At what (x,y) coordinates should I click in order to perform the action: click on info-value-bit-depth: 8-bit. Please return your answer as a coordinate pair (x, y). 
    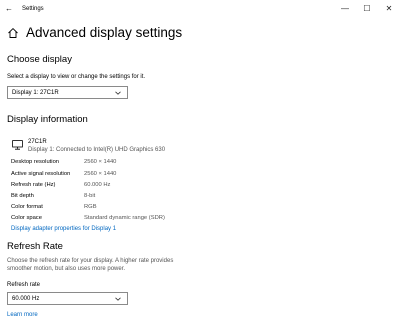
    Looking at the image, I should click on (90, 196).